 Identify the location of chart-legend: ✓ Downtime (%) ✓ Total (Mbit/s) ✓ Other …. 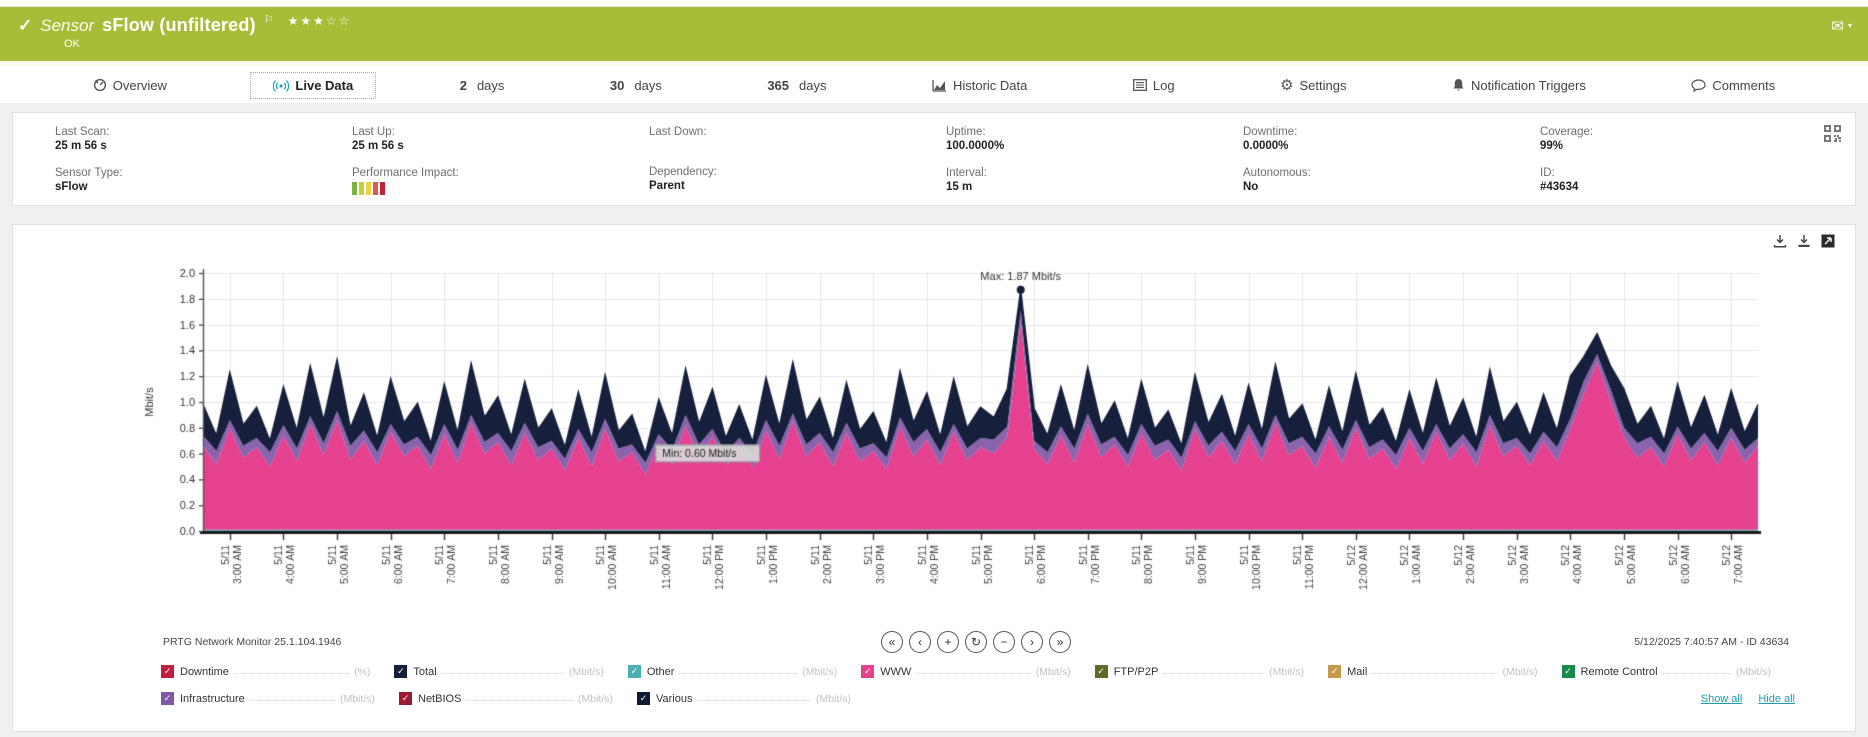
(934, 688).